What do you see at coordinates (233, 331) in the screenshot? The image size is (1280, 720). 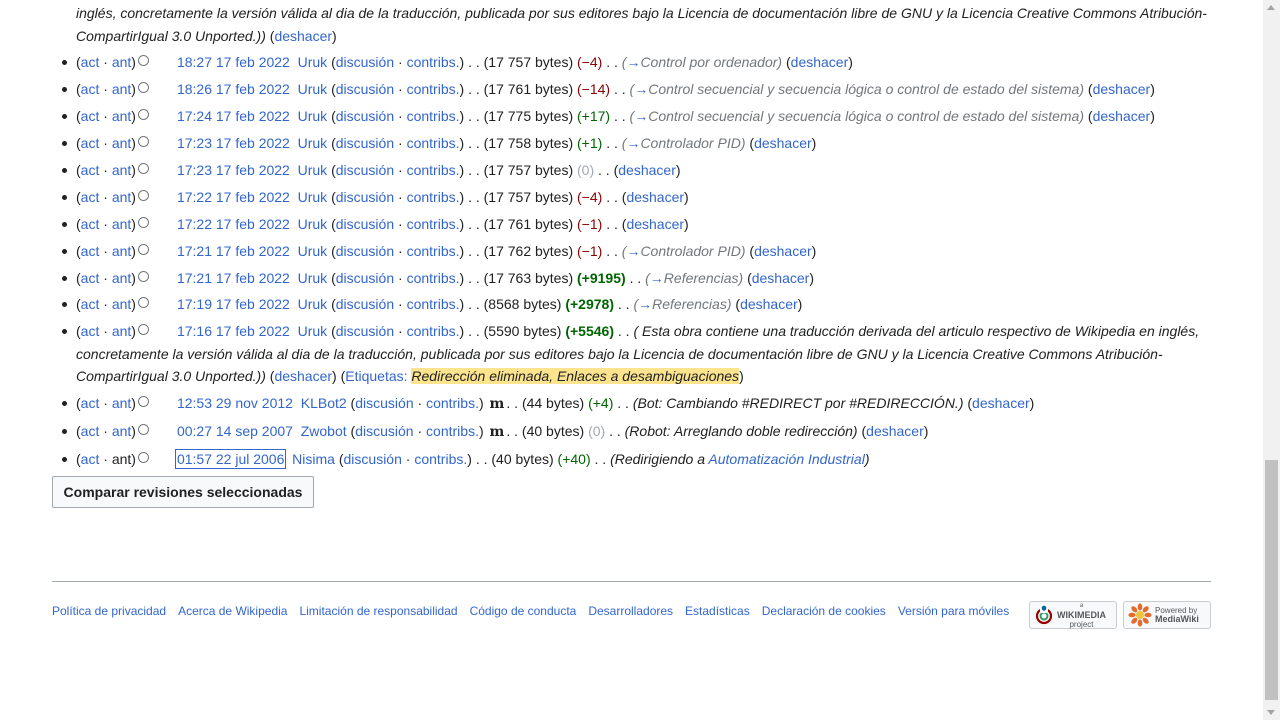 I see `revision-date-link: 17:16 17 feb 2022` at bounding box center [233, 331].